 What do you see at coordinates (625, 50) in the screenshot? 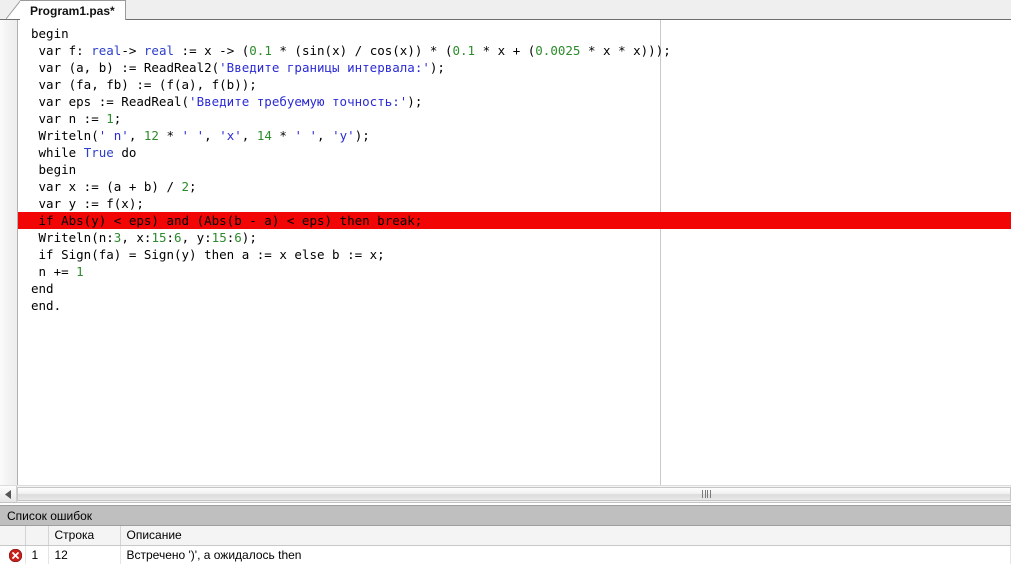
I see `code-token: * x * x)));` at bounding box center [625, 50].